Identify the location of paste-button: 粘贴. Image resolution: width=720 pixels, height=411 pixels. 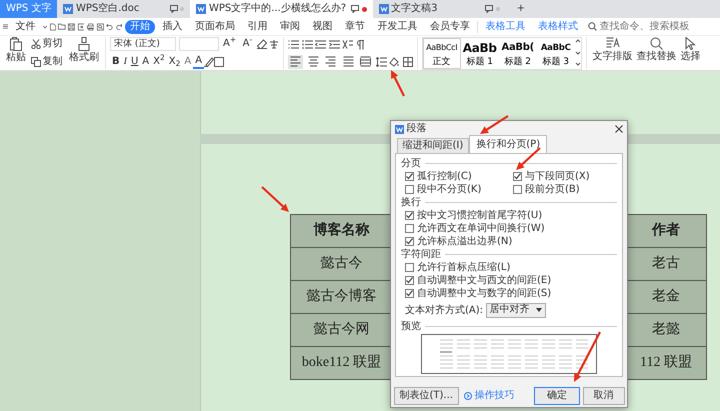
(16, 58).